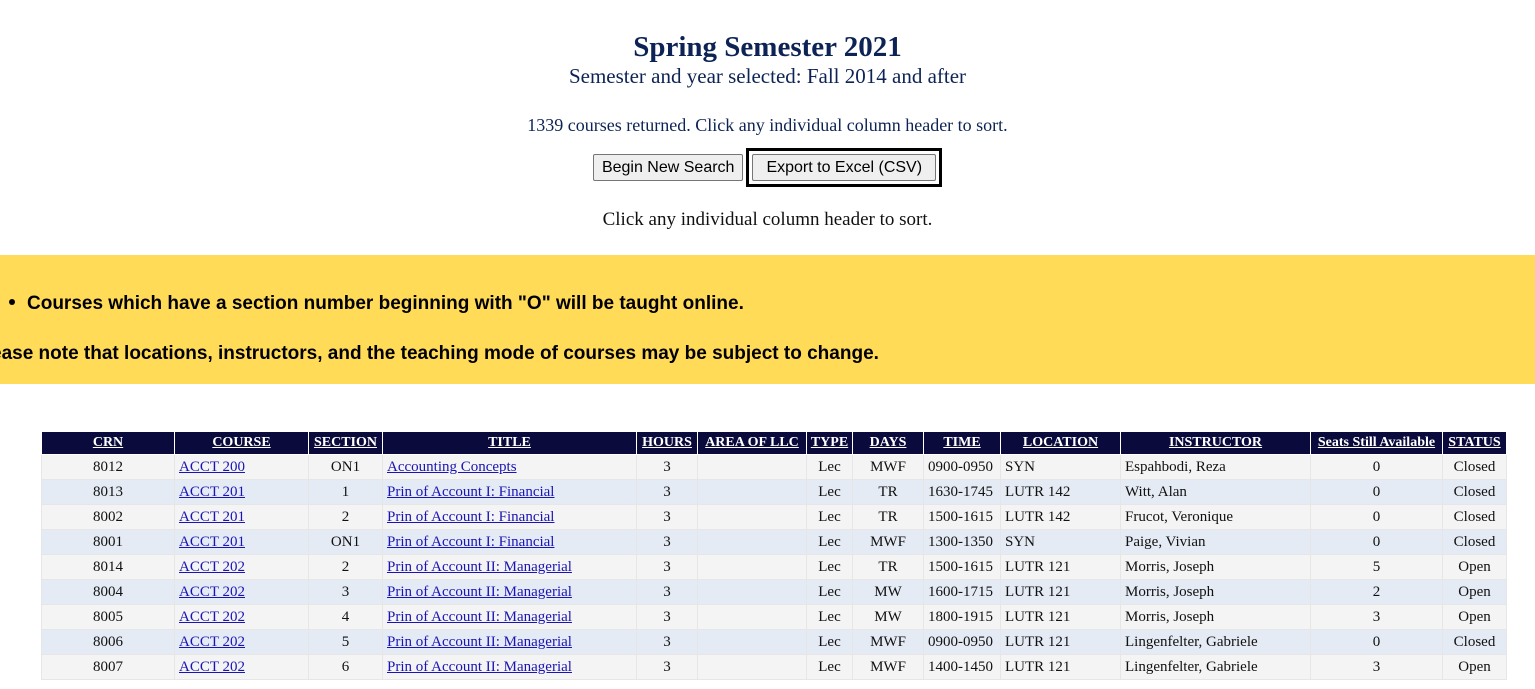  What do you see at coordinates (345, 492) in the screenshot?
I see `cell-section: 1` at bounding box center [345, 492].